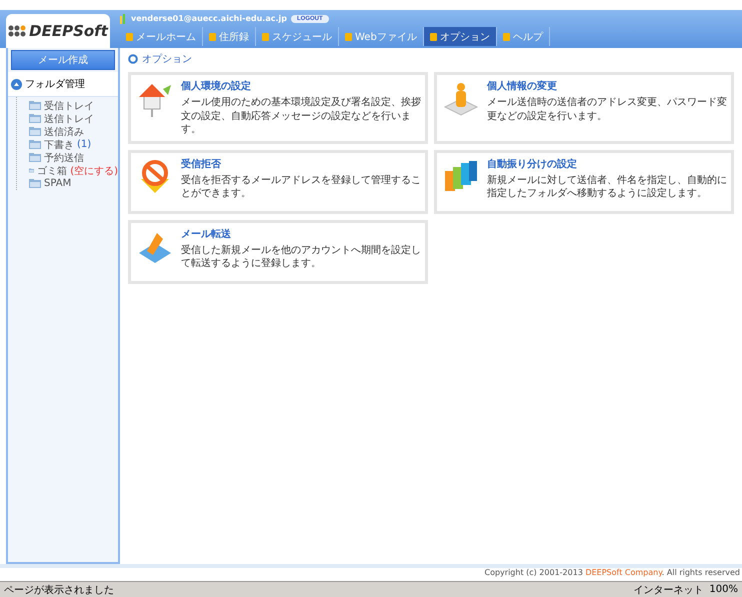 The image size is (742, 597). What do you see at coordinates (55, 84) in the screenshot?
I see `folder-header: フォルダ管理` at bounding box center [55, 84].